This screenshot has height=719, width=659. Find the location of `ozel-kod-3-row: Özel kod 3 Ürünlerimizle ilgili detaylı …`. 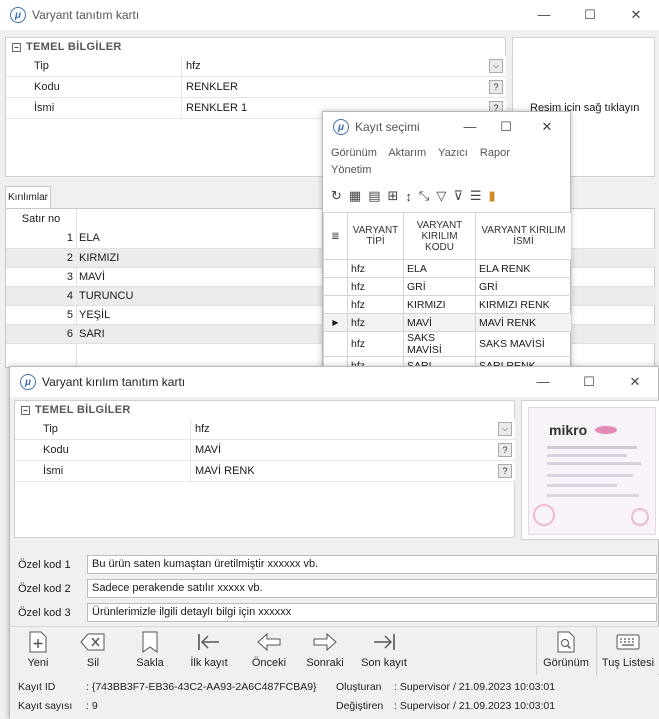

ozel-kod-3-row: Özel kod 3 Ürünlerimizle ilgili detaylı … is located at coordinates (335, 612).